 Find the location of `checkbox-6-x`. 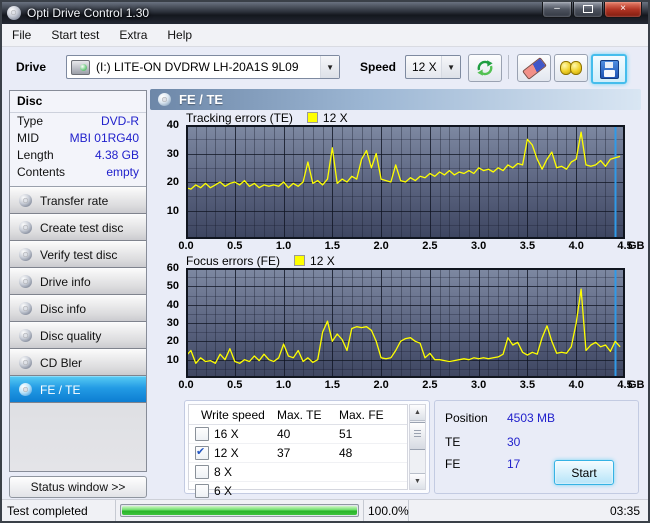

checkbox-6-x is located at coordinates (202, 491).